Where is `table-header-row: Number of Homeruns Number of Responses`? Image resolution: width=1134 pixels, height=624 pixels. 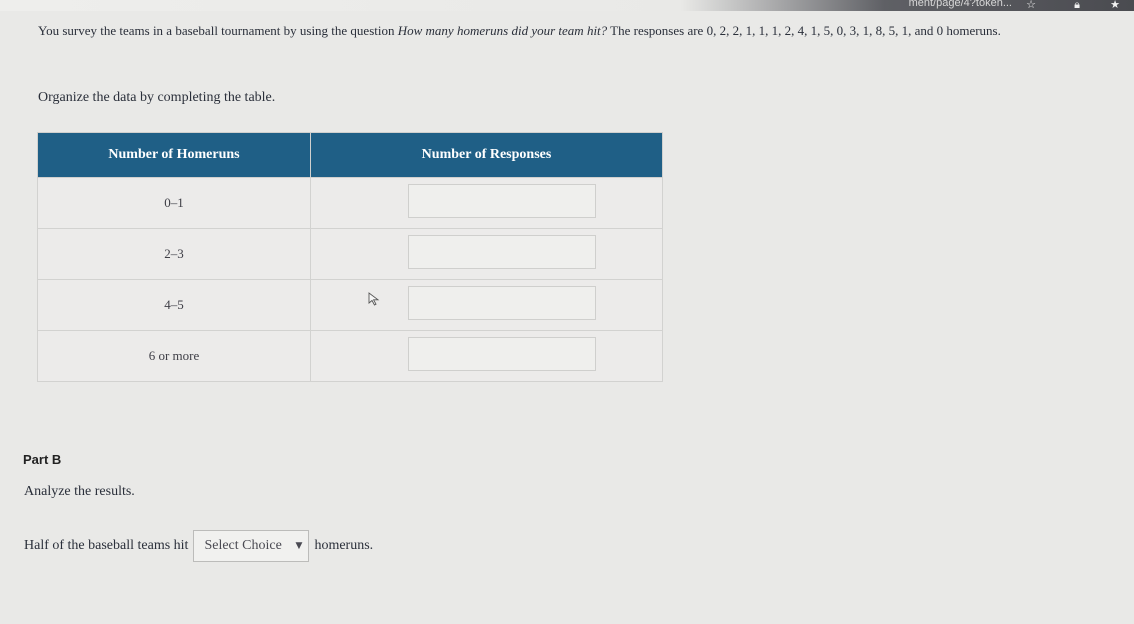 table-header-row: Number of Homeruns Number of Responses is located at coordinates (350, 155).